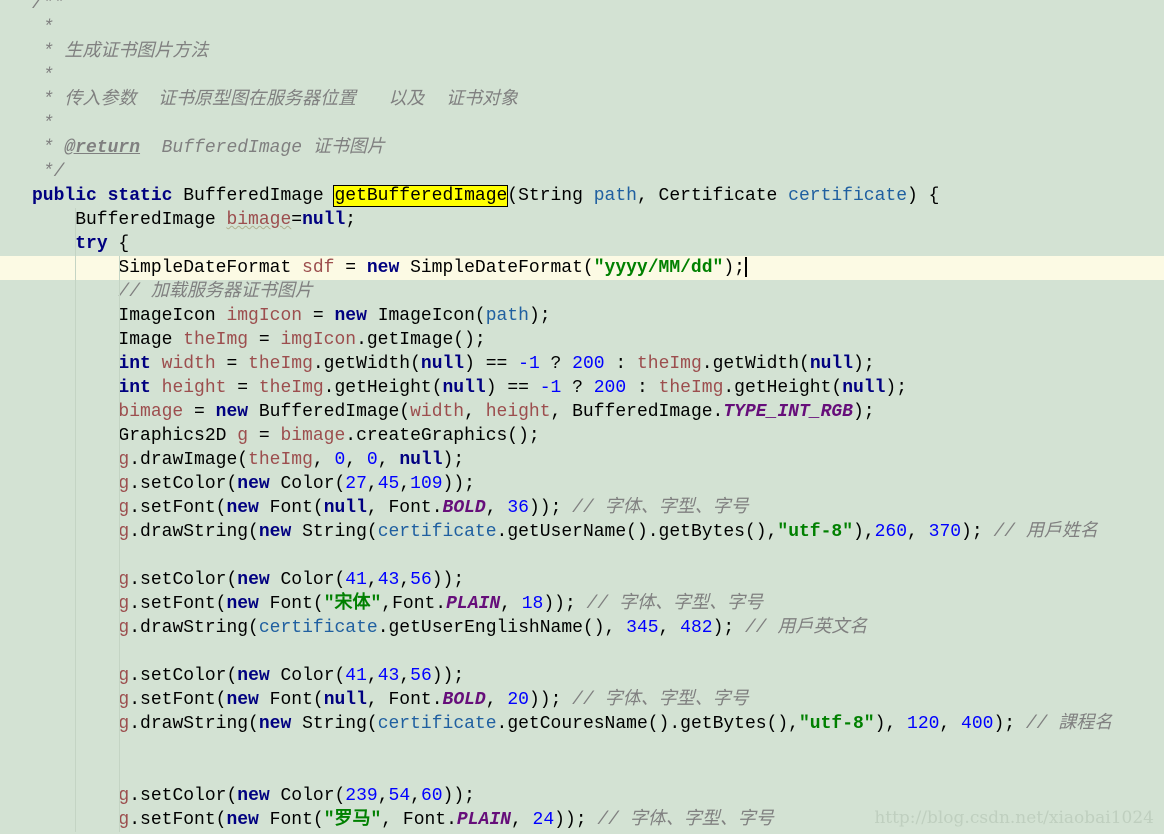 The image size is (1164, 834). I want to click on code-token: 60, so click(431, 796).